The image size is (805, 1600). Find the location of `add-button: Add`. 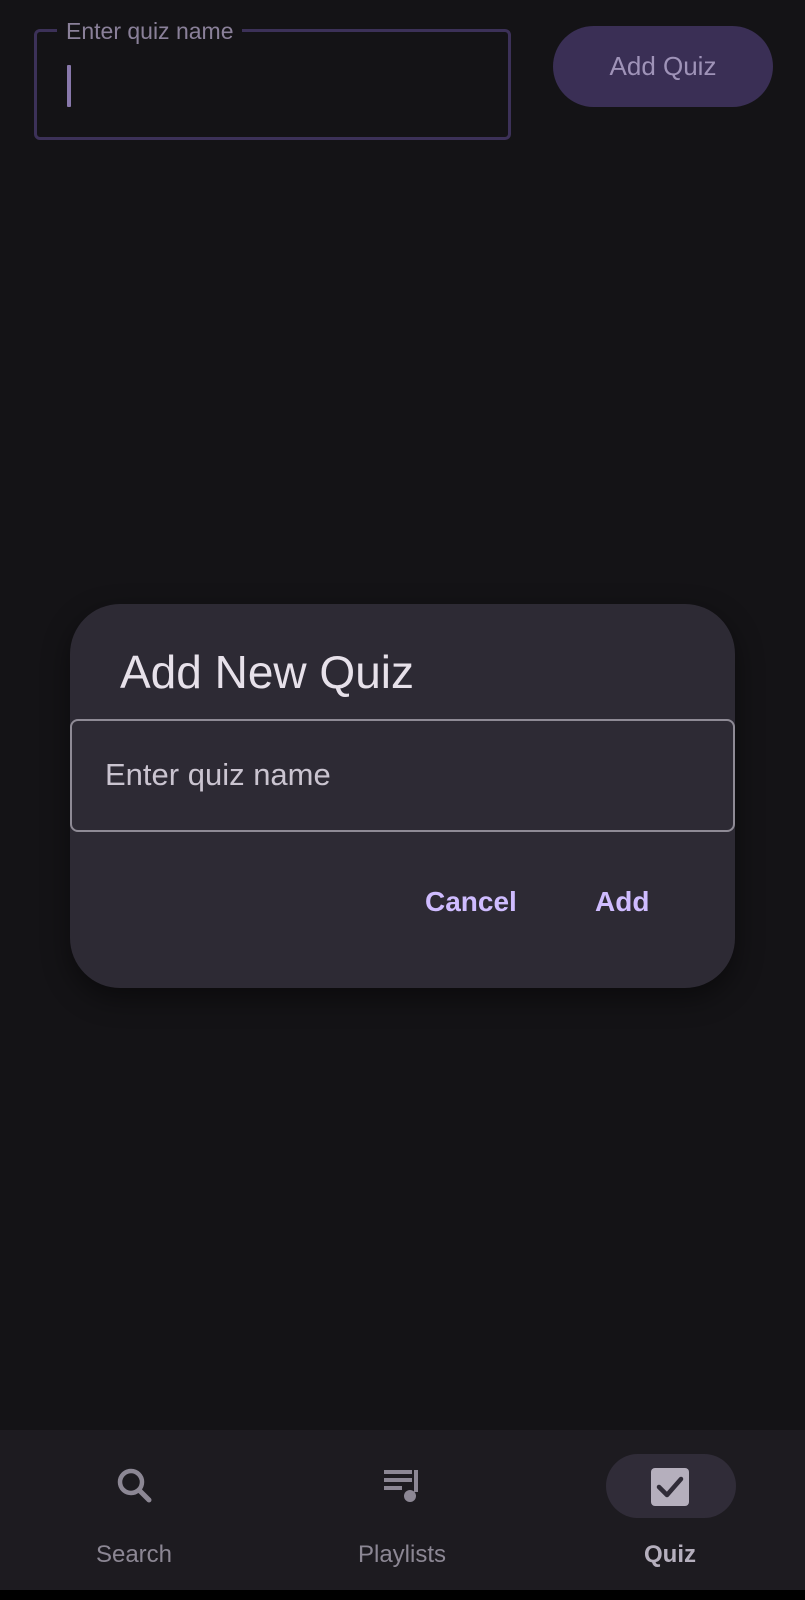

add-button: Add is located at coordinates (622, 902).